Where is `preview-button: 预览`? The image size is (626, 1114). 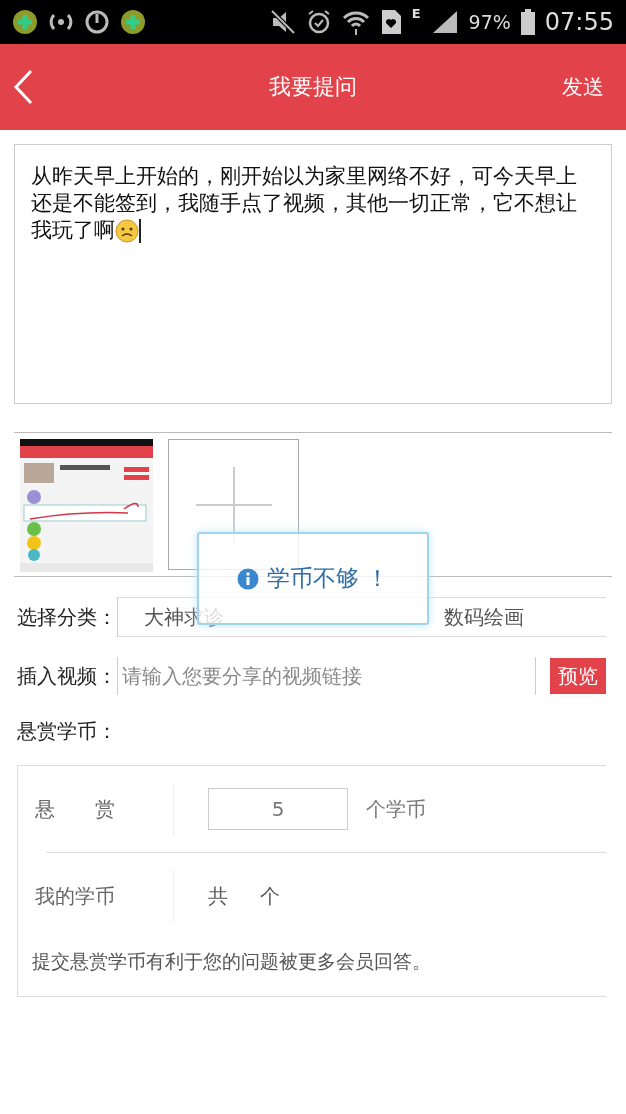 preview-button: 预览 is located at coordinates (578, 676).